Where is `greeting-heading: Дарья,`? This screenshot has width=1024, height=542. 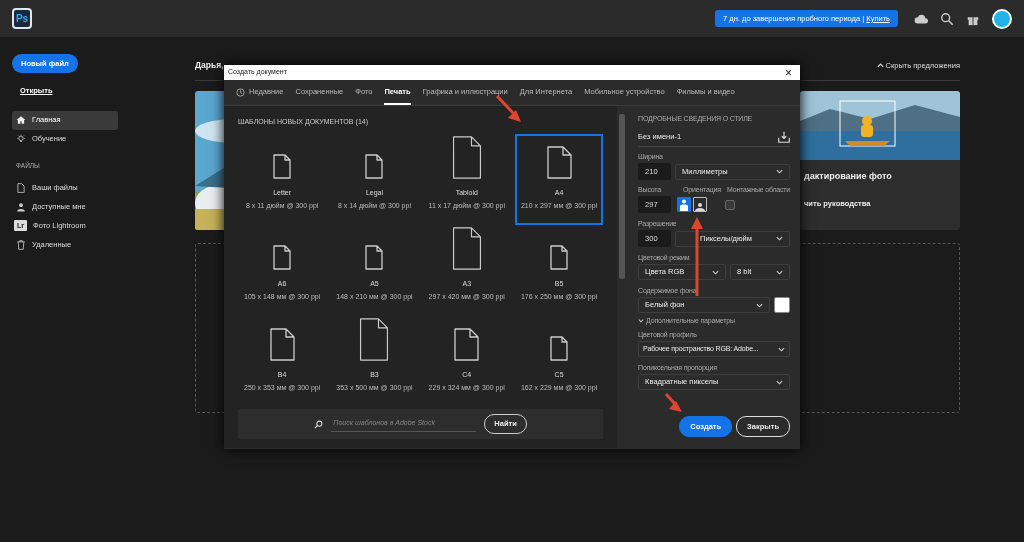
greeting-heading: Дарья, is located at coordinates (209, 65).